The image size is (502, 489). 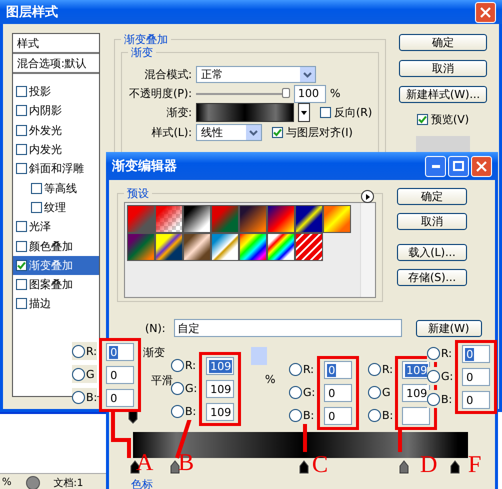 I want to click on dropdown-button, so click(x=304, y=112).